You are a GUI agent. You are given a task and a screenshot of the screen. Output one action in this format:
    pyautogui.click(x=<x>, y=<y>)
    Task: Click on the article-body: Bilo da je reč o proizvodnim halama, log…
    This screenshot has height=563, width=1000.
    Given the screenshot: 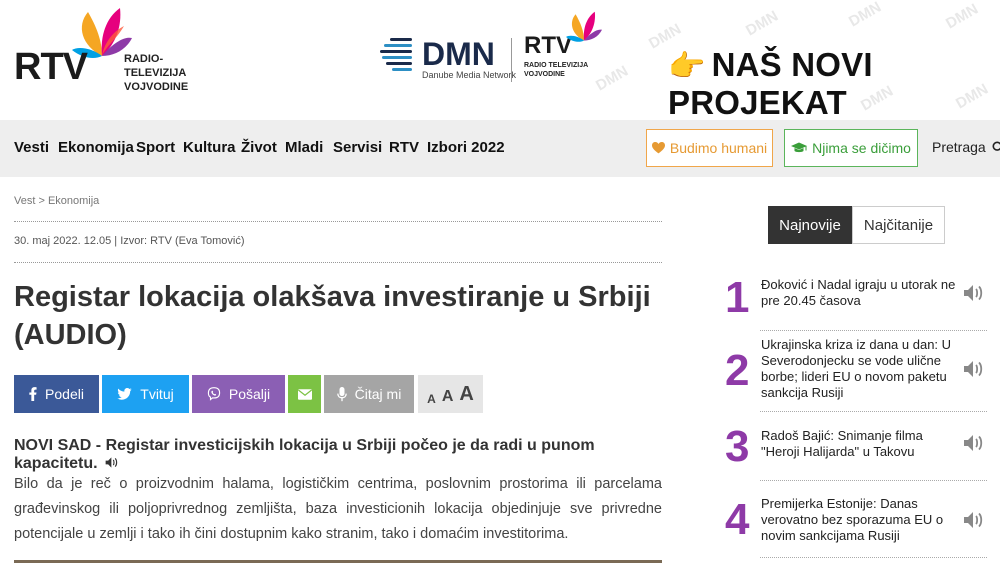 What is the action you would take?
    pyautogui.click(x=338, y=509)
    